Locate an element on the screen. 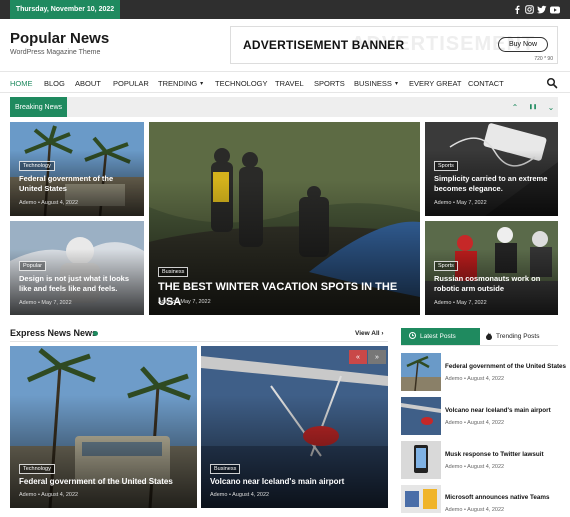  sidebar-divider is located at coordinates (479, 345).